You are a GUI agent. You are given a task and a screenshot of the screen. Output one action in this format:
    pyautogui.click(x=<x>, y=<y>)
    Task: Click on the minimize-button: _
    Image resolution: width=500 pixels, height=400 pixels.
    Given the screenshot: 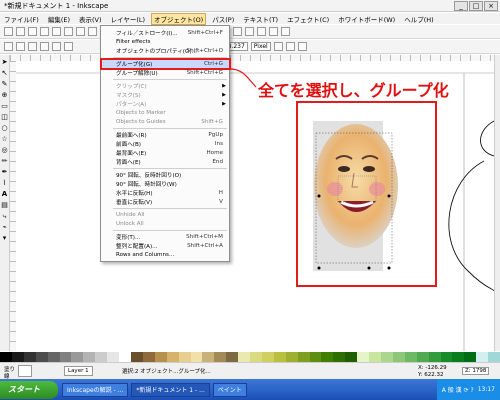 What is the action you would take?
    pyautogui.click(x=461, y=6)
    